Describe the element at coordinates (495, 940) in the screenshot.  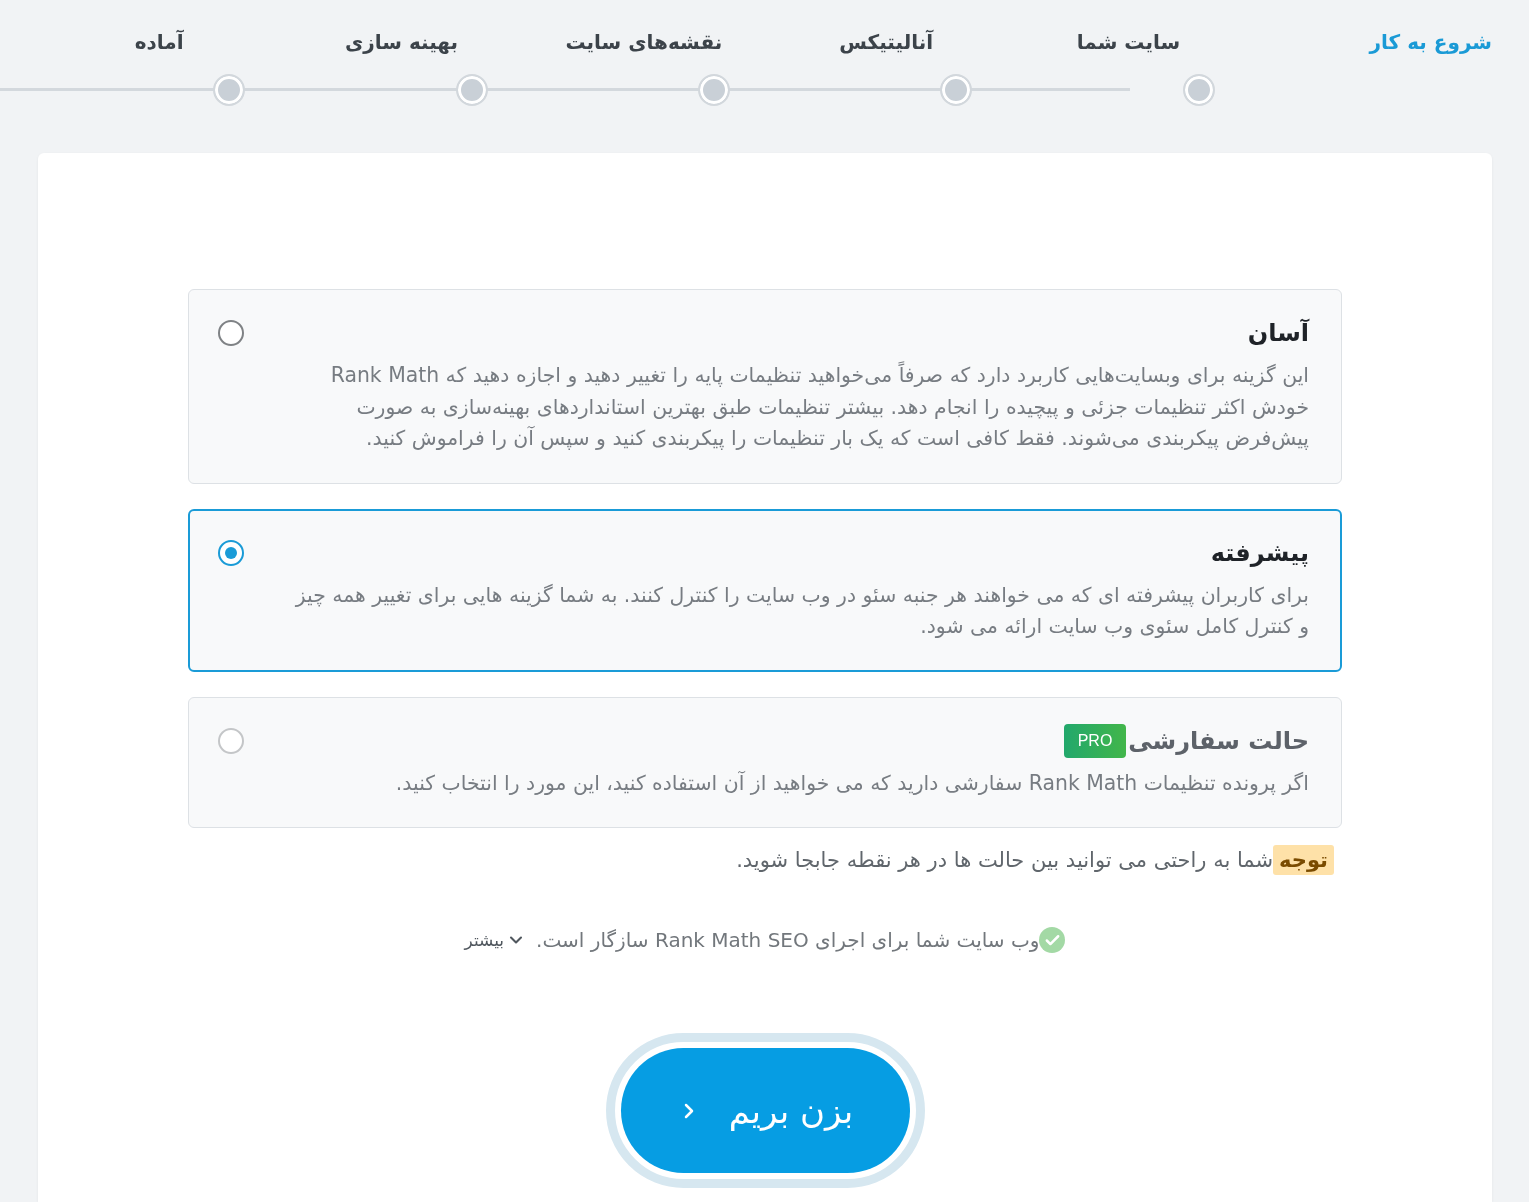
I see `more-link: بیشتر` at that location.